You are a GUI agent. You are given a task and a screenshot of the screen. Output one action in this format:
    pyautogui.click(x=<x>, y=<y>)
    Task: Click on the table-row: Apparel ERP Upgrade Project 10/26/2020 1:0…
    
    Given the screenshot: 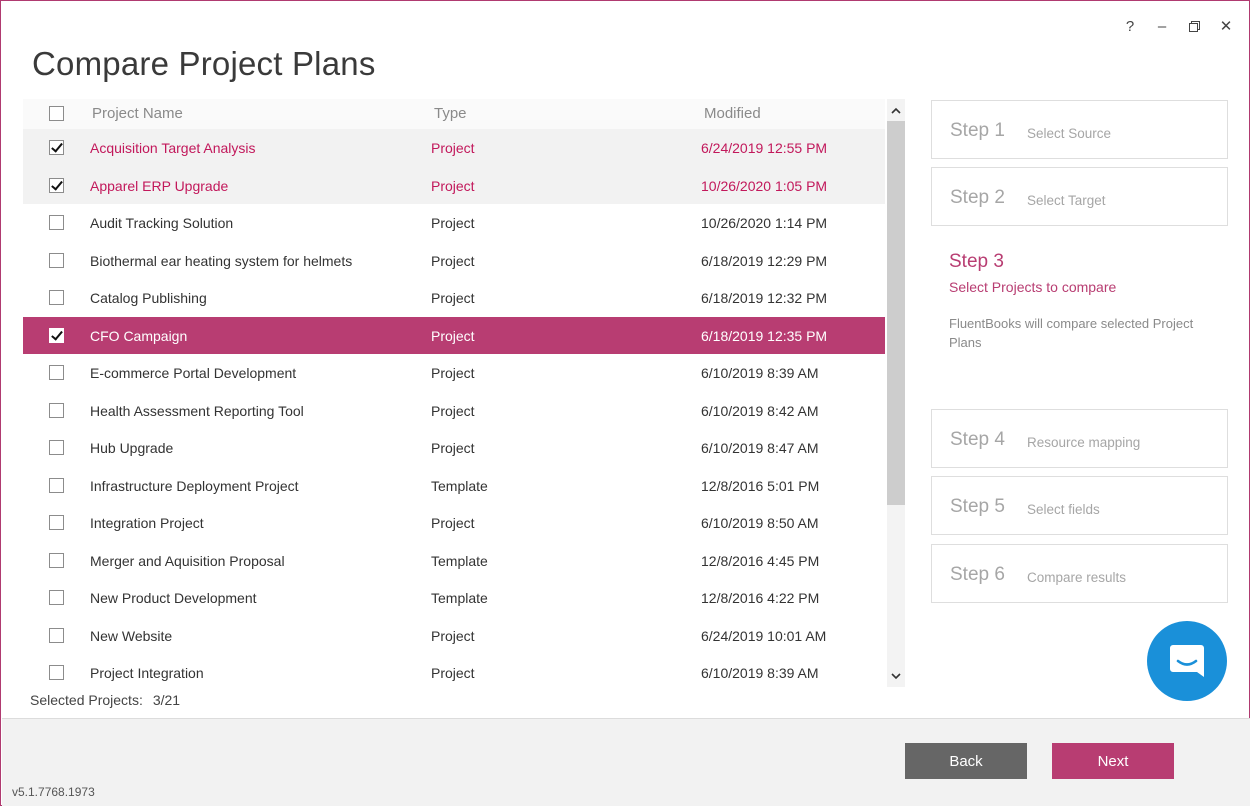 What is the action you would take?
    pyautogui.click(x=454, y=185)
    